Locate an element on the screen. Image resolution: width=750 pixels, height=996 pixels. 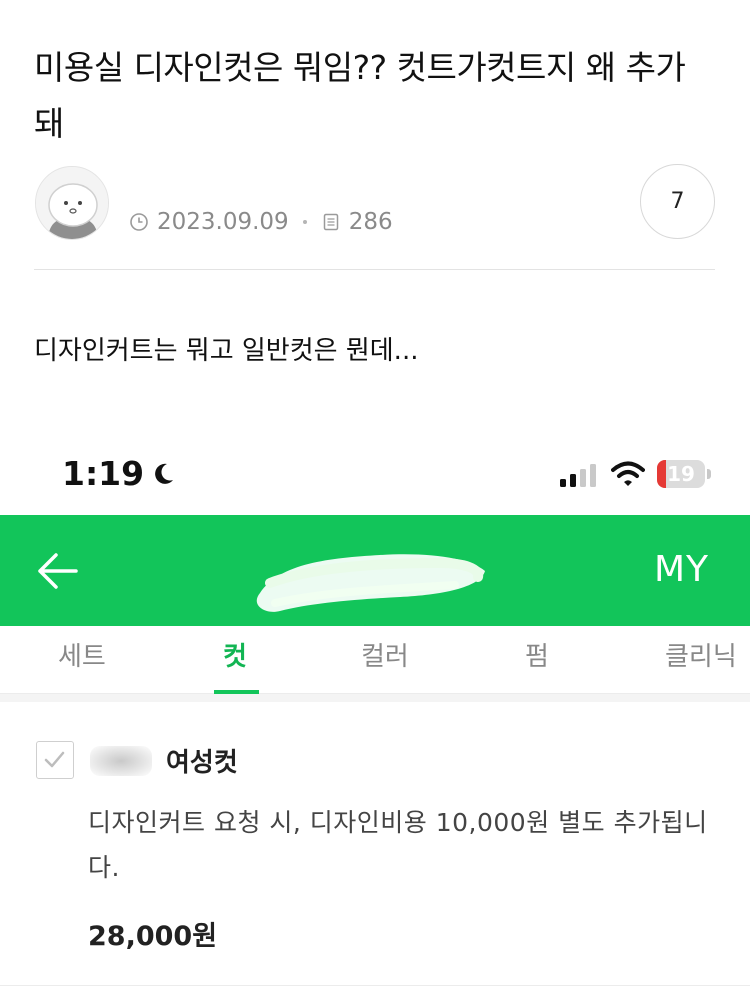
section-gap is located at coordinates (375, 698).